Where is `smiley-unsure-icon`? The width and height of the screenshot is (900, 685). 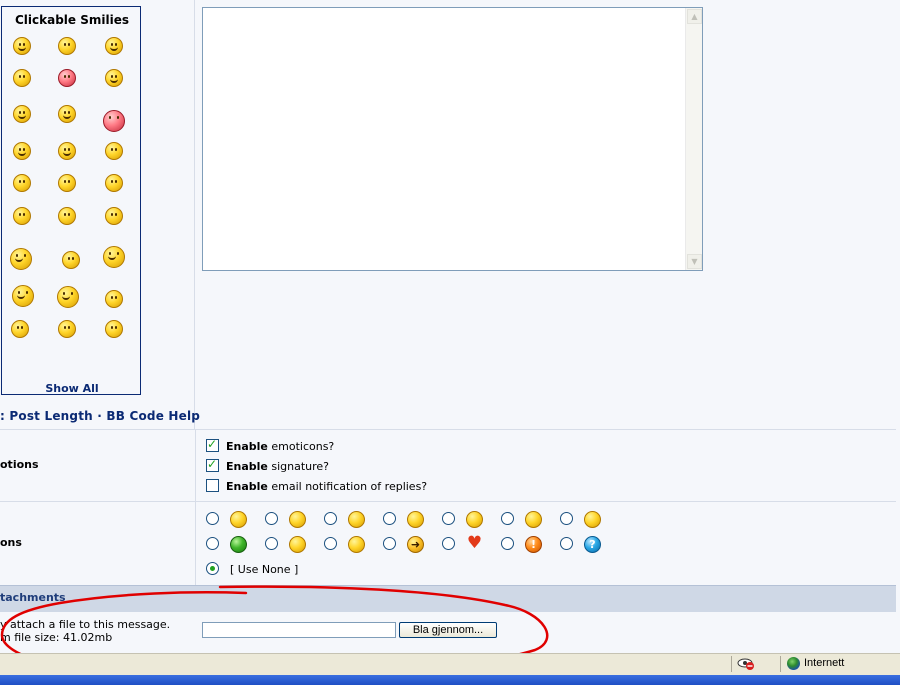
smiley-unsure-icon is located at coordinates (67, 329).